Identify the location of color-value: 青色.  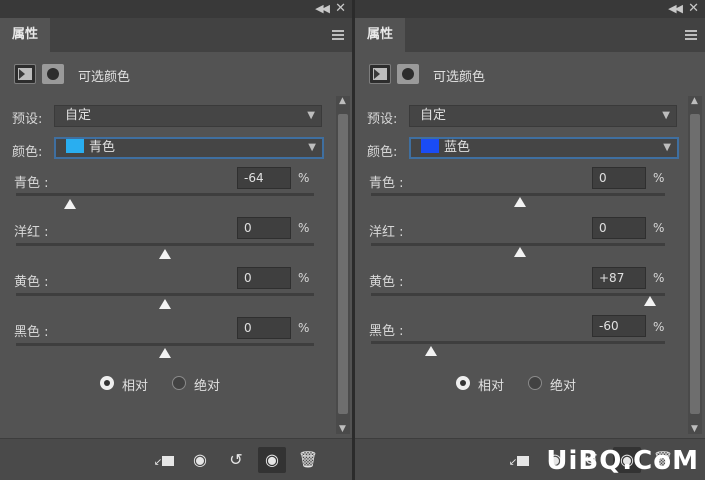
(102, 147).